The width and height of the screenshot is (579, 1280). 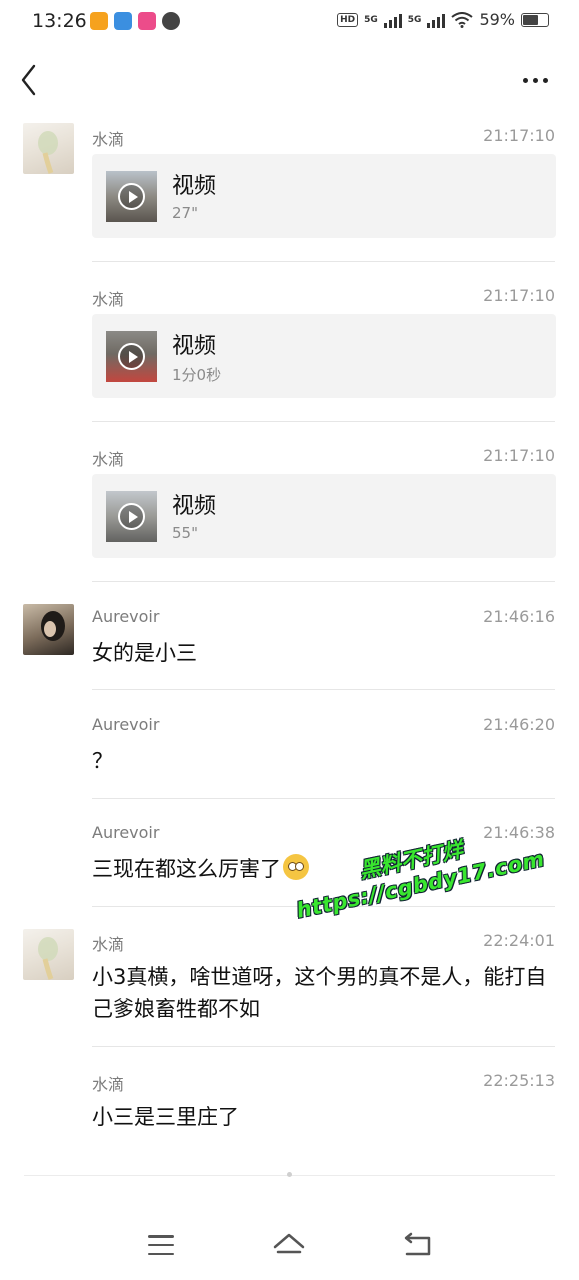 What do you see at coordinates (371, 19) in the screenshot?
I see `network-5g-label-1: 5G` at bounding box center [371, 19].